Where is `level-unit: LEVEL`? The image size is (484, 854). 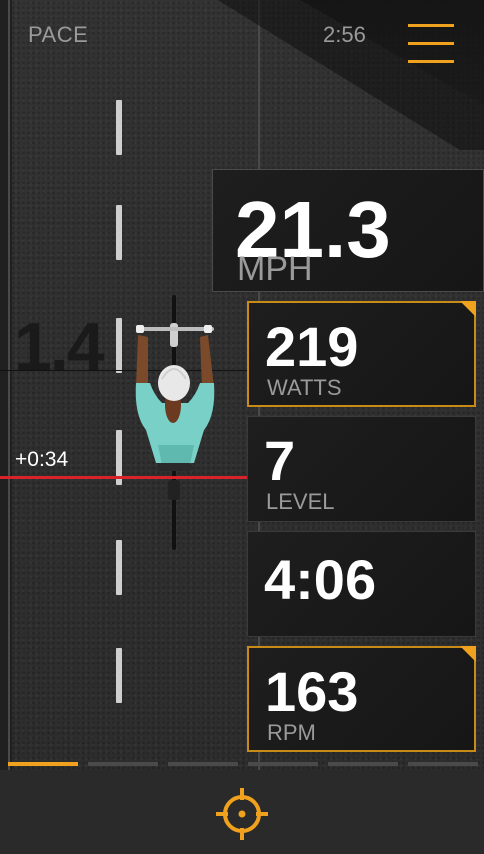
level-unit: LEVEL is located at coordinates (300, 501).